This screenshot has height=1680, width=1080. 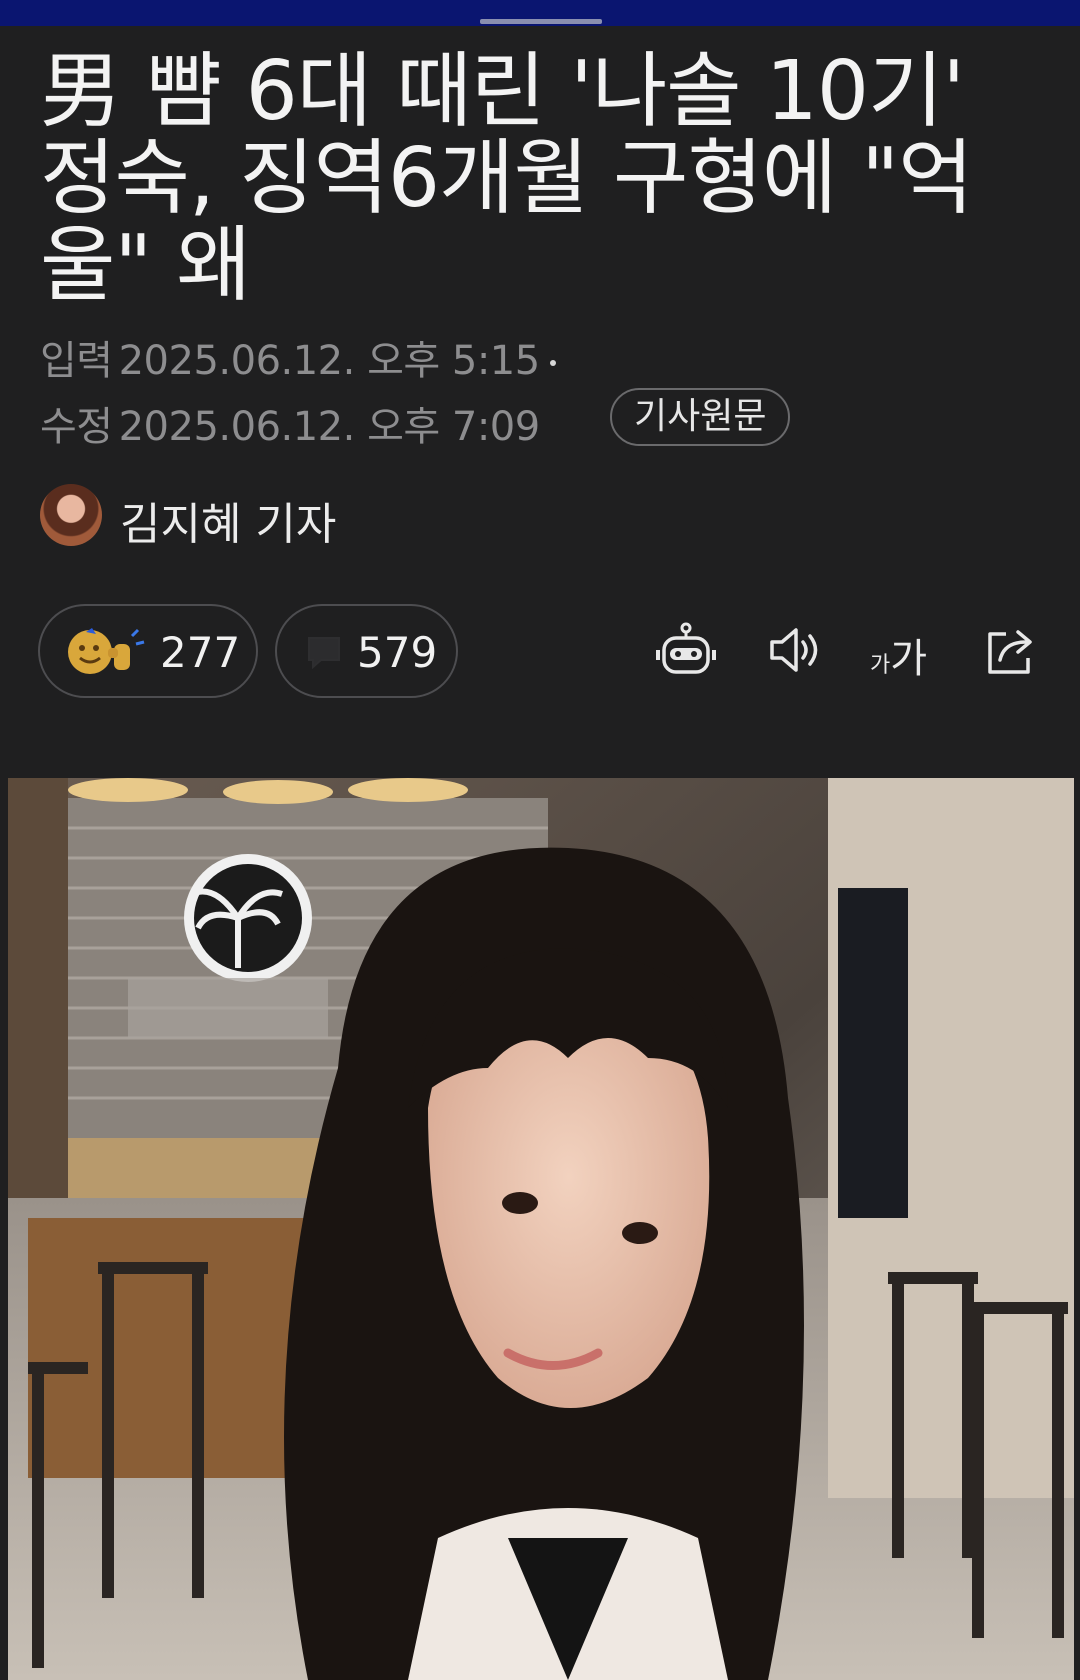 I want to click on robot-summary-icon, so click(x=686, y=648).